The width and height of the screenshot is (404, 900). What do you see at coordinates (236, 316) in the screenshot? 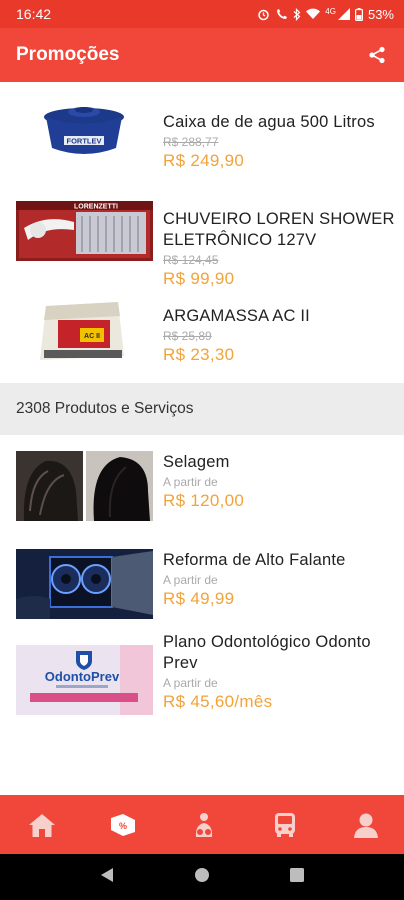
I see `product-name: ARGAMASSA AC II` at bounding box center [236, 316].